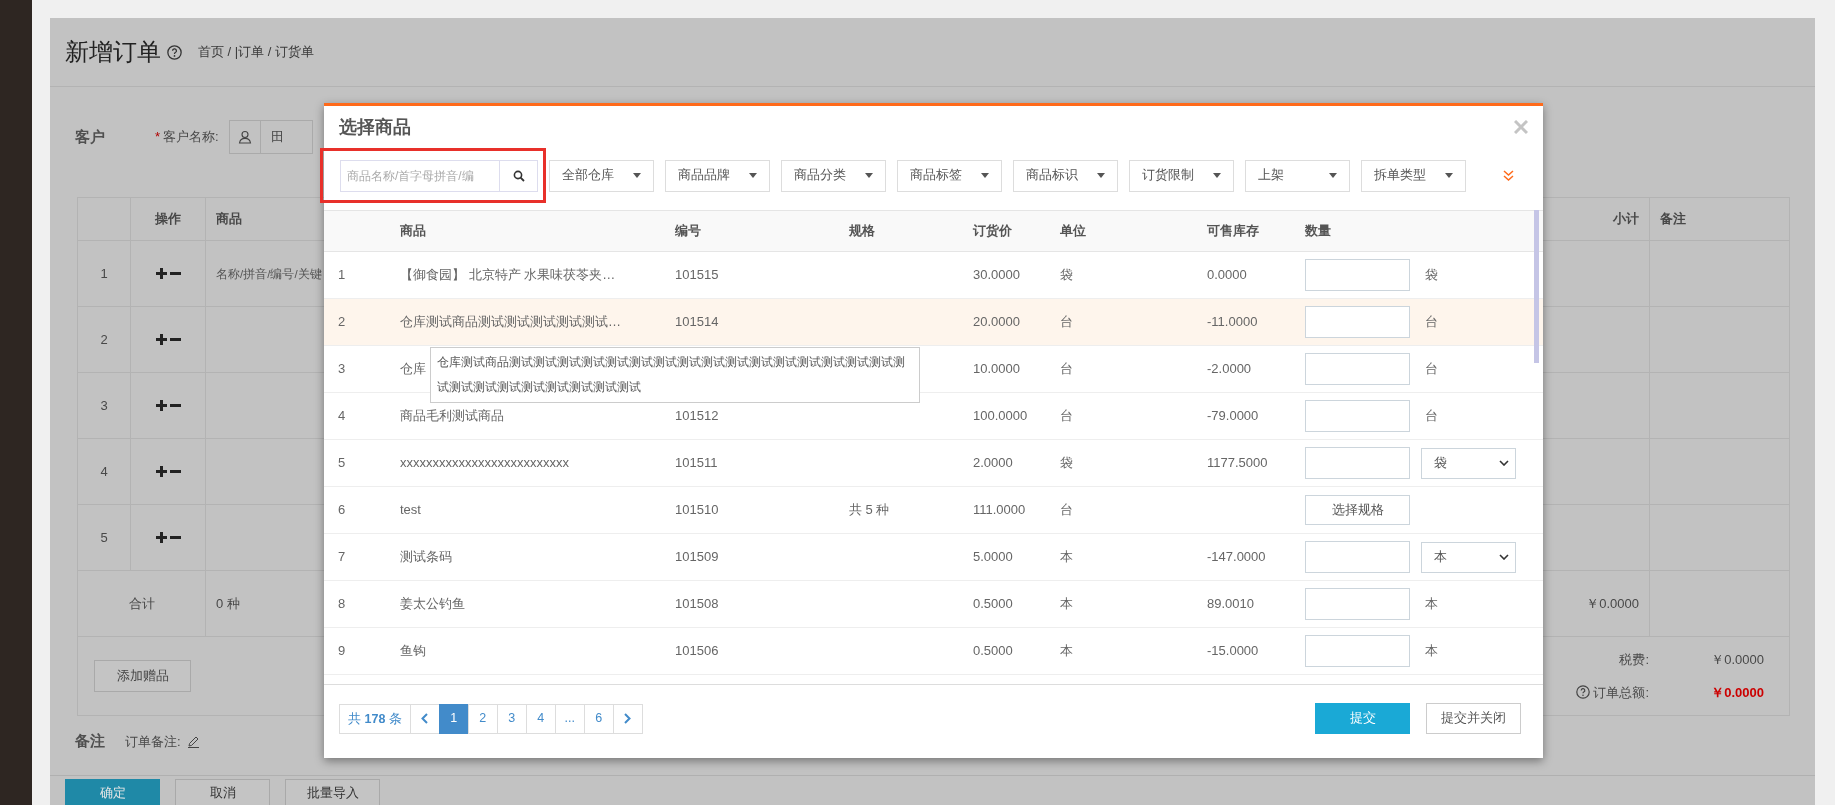  What do you see at coordinates (696, 651) in the screenshot?
I see `product-code: 101506` at bounding box center [696, 651].